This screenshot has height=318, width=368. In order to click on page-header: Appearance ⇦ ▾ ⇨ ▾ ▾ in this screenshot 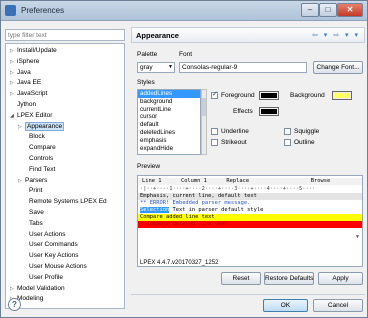, I will do `click(248, 35)`.